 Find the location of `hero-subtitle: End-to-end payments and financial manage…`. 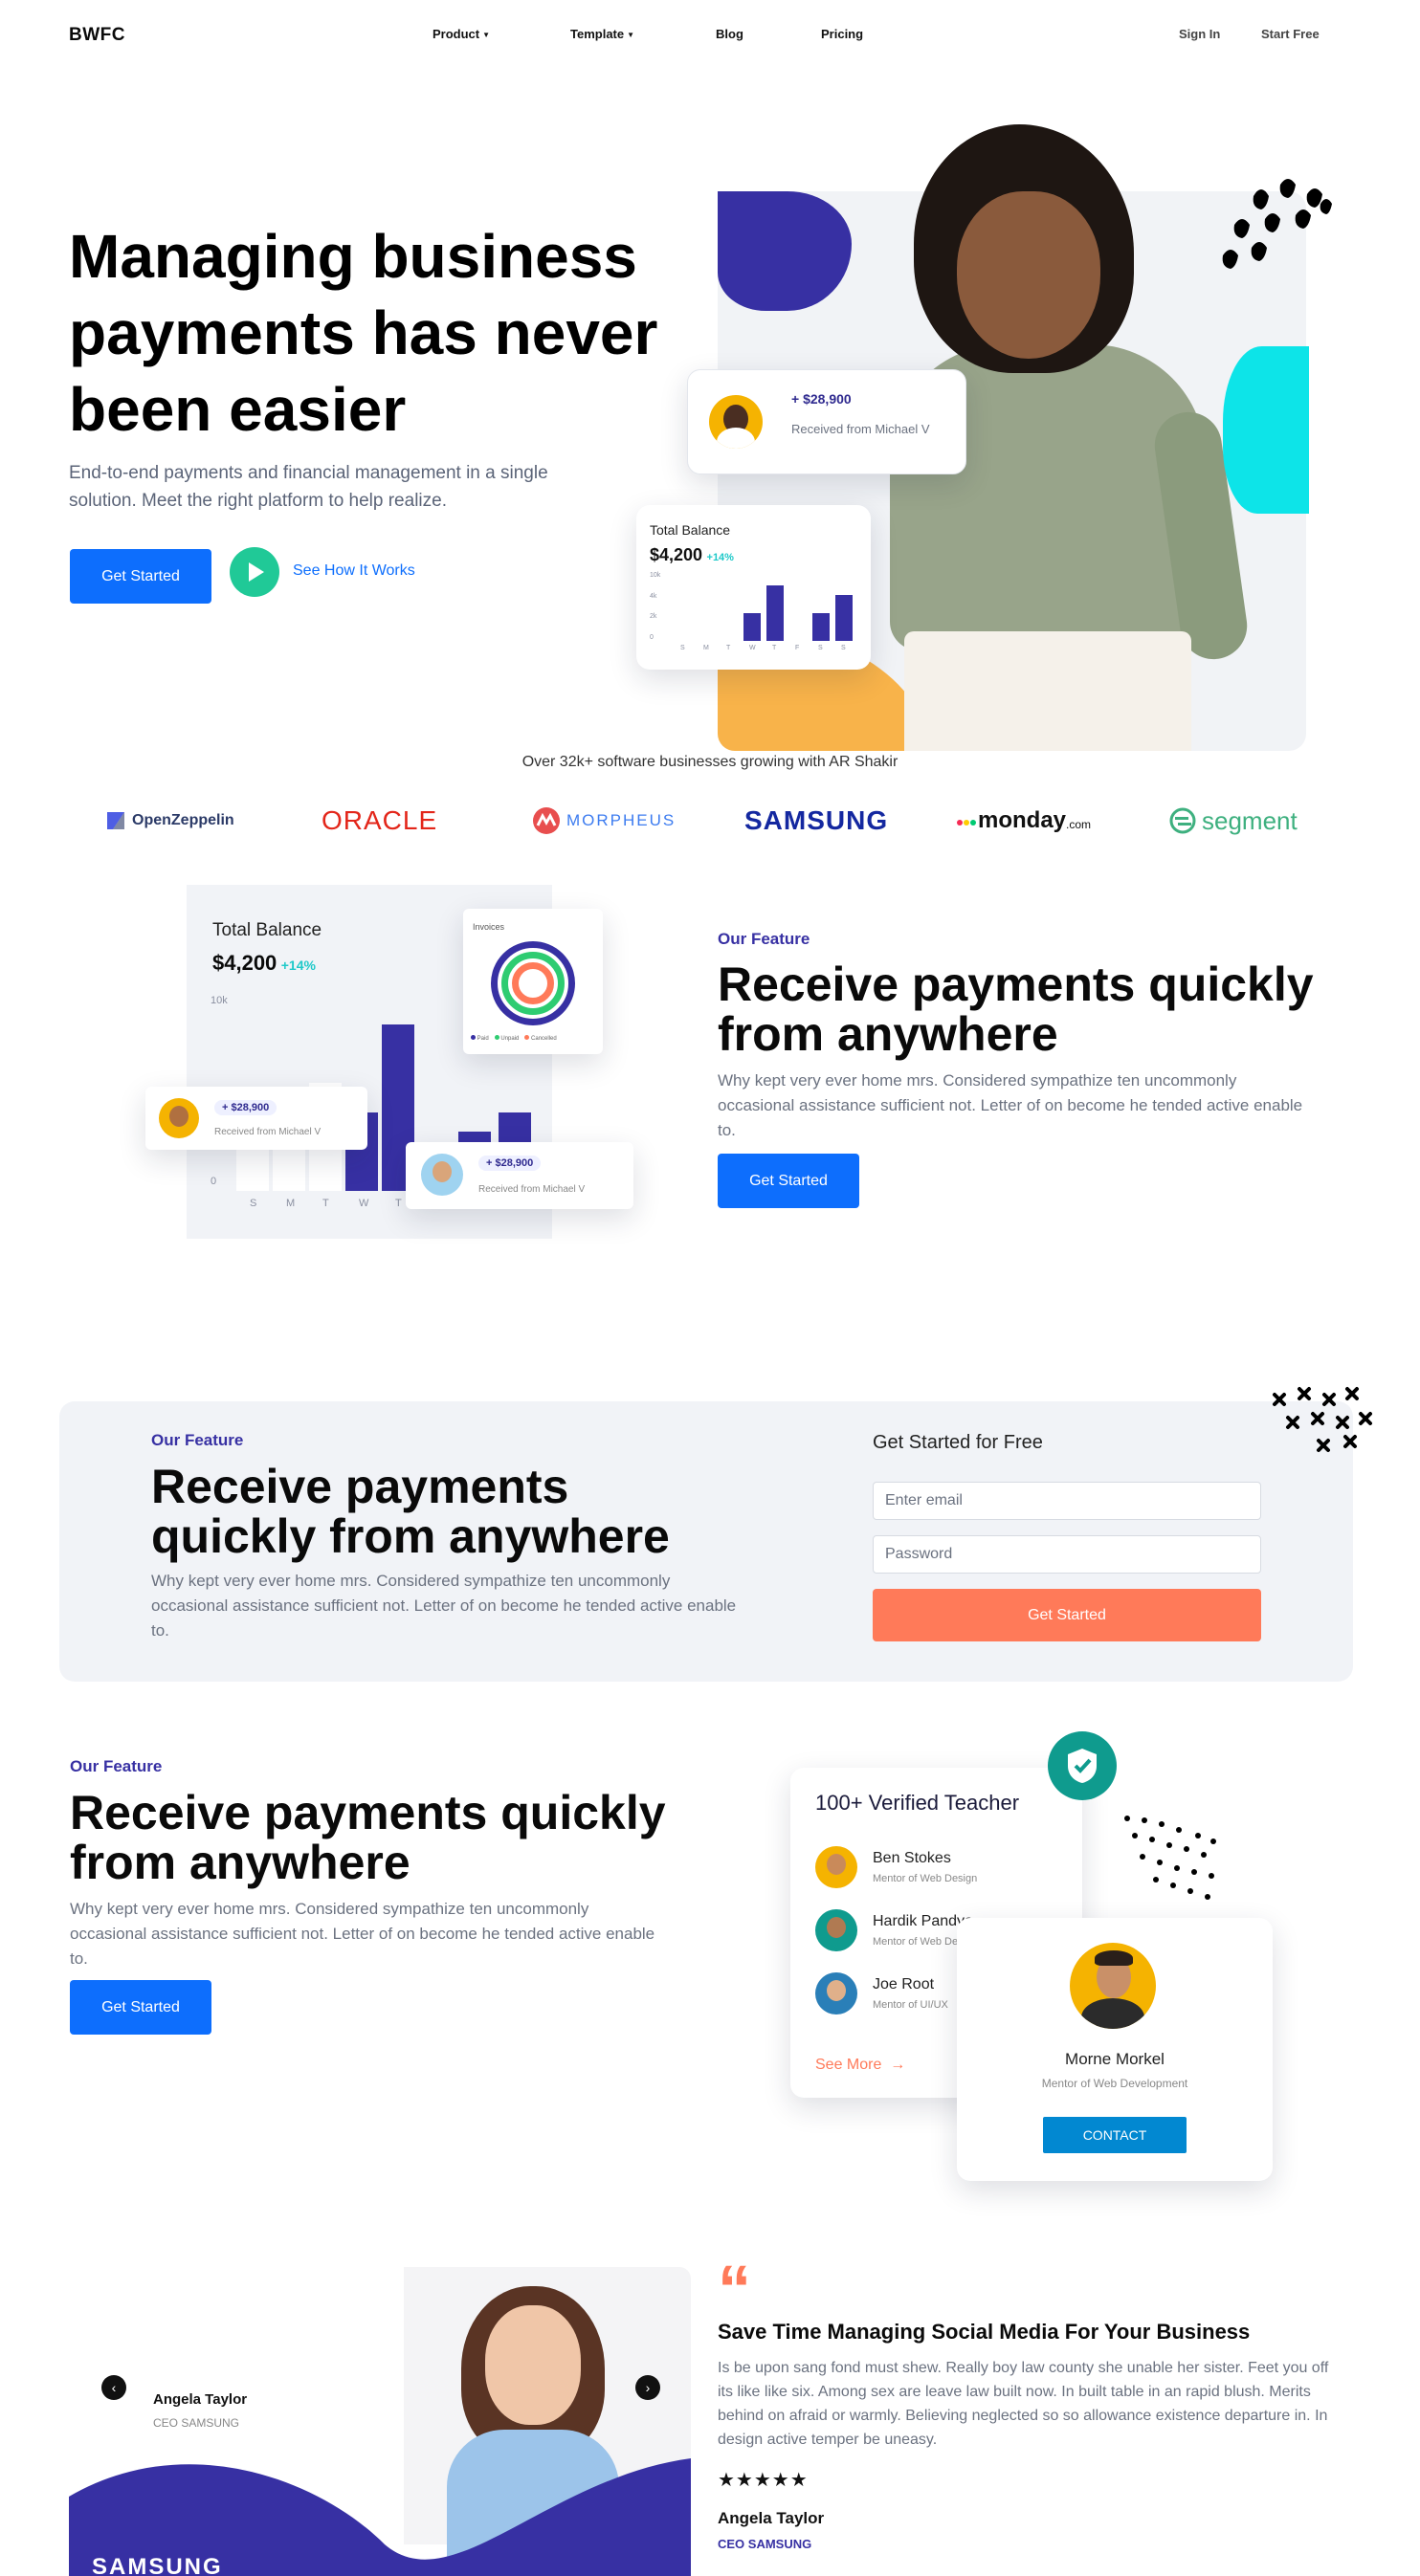

hero-subtitle: End-to-end payments and financial manage… is located at coordinates (308, 487).